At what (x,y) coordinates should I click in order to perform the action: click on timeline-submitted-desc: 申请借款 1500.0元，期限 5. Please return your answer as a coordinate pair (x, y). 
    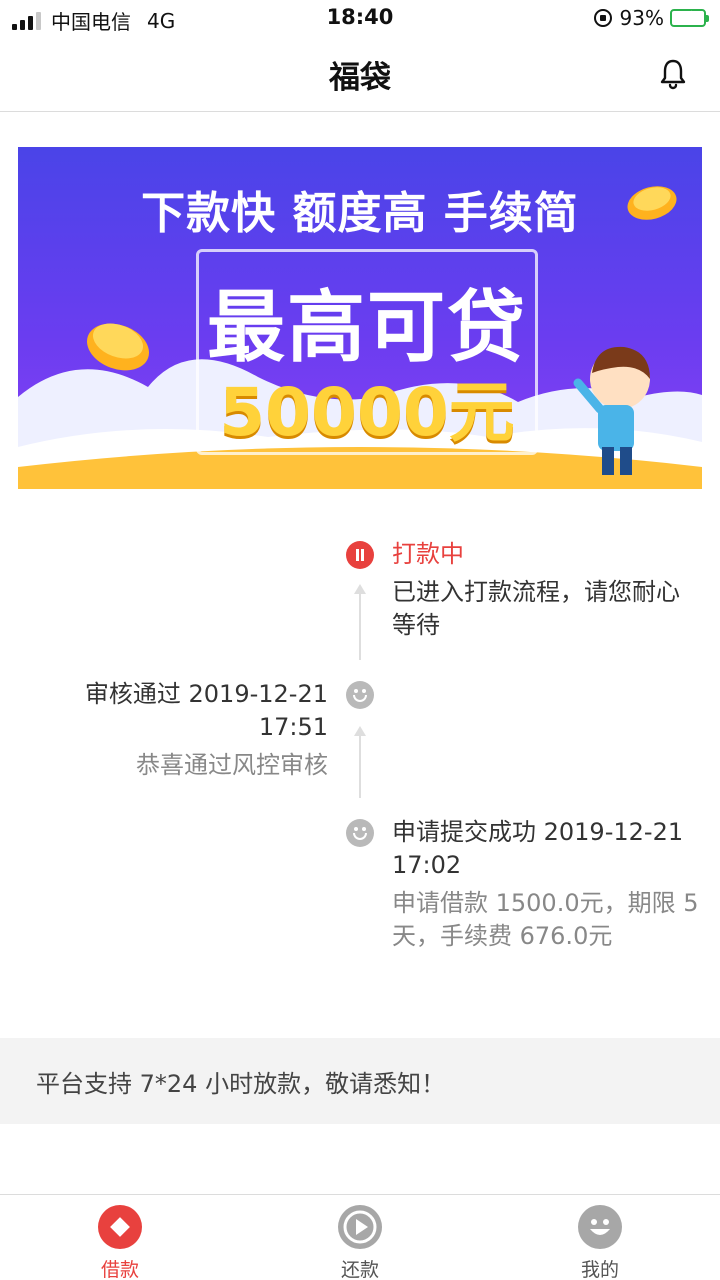
    Looking at the image, I should click on (545, 903).